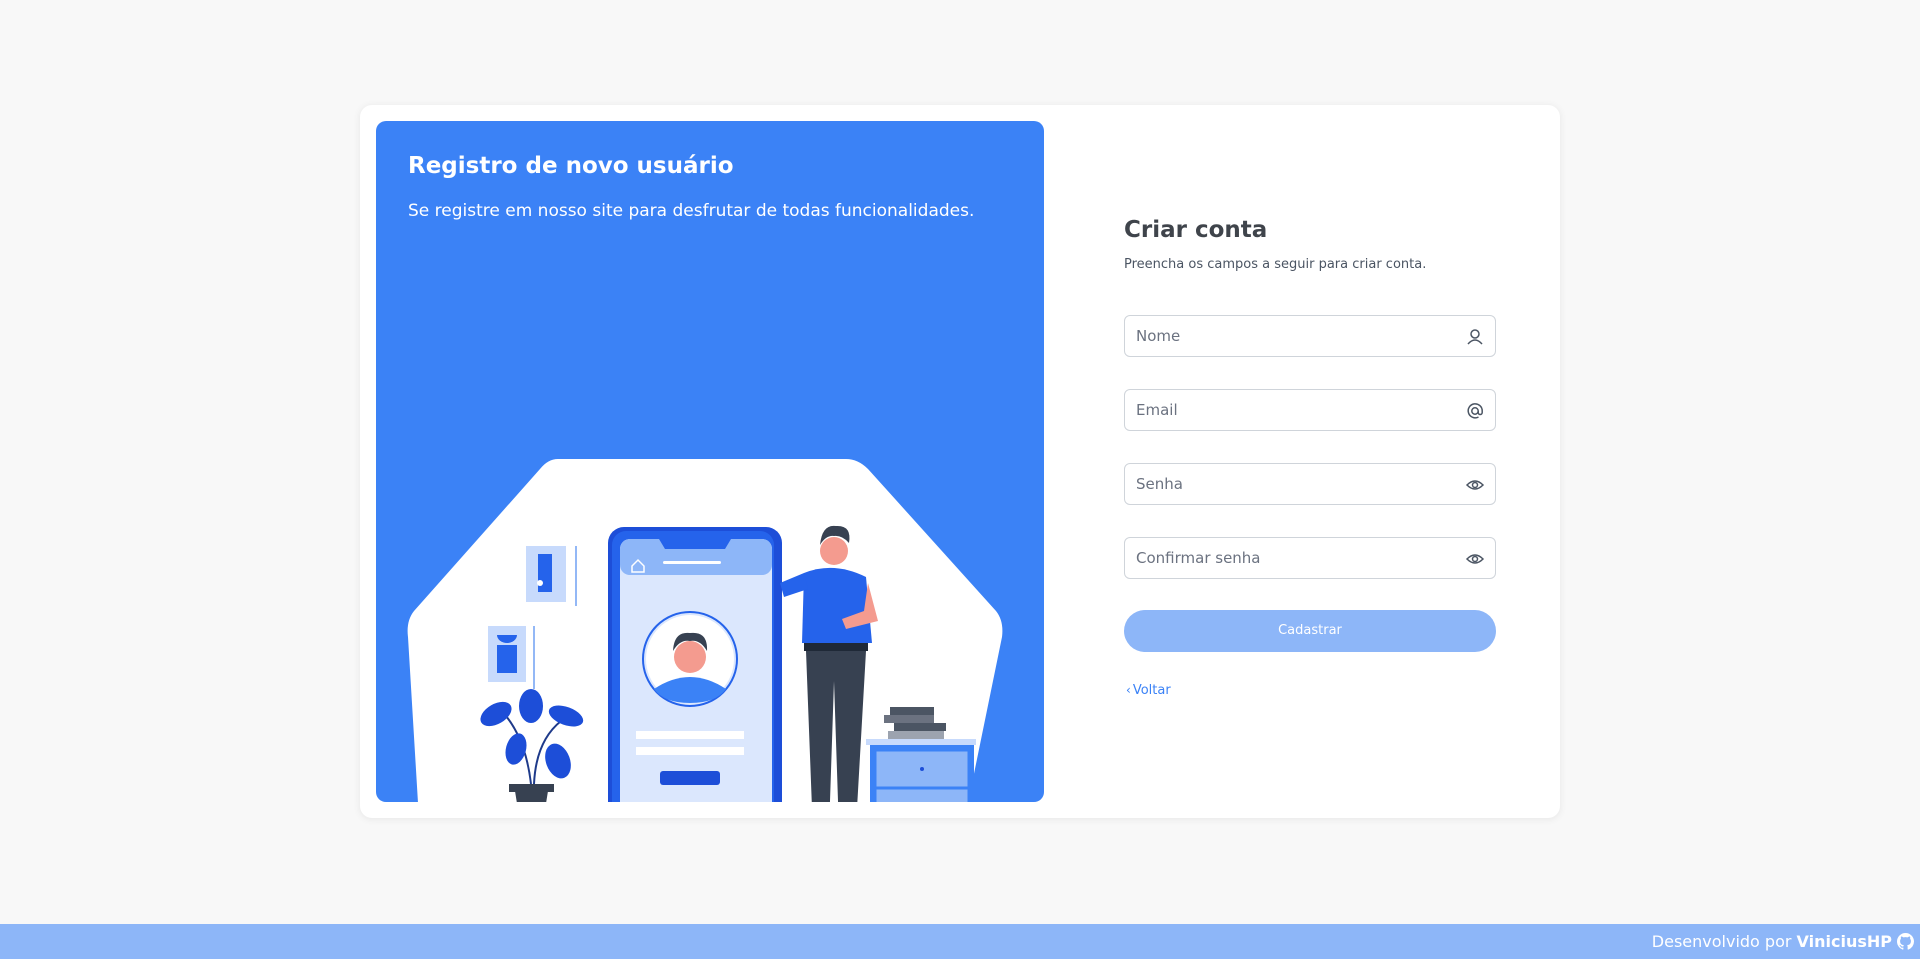 The width and height of the screenshot is (1920, 959). I want to click on footer-author-link: ViniciusHP, so click(1844, 941).